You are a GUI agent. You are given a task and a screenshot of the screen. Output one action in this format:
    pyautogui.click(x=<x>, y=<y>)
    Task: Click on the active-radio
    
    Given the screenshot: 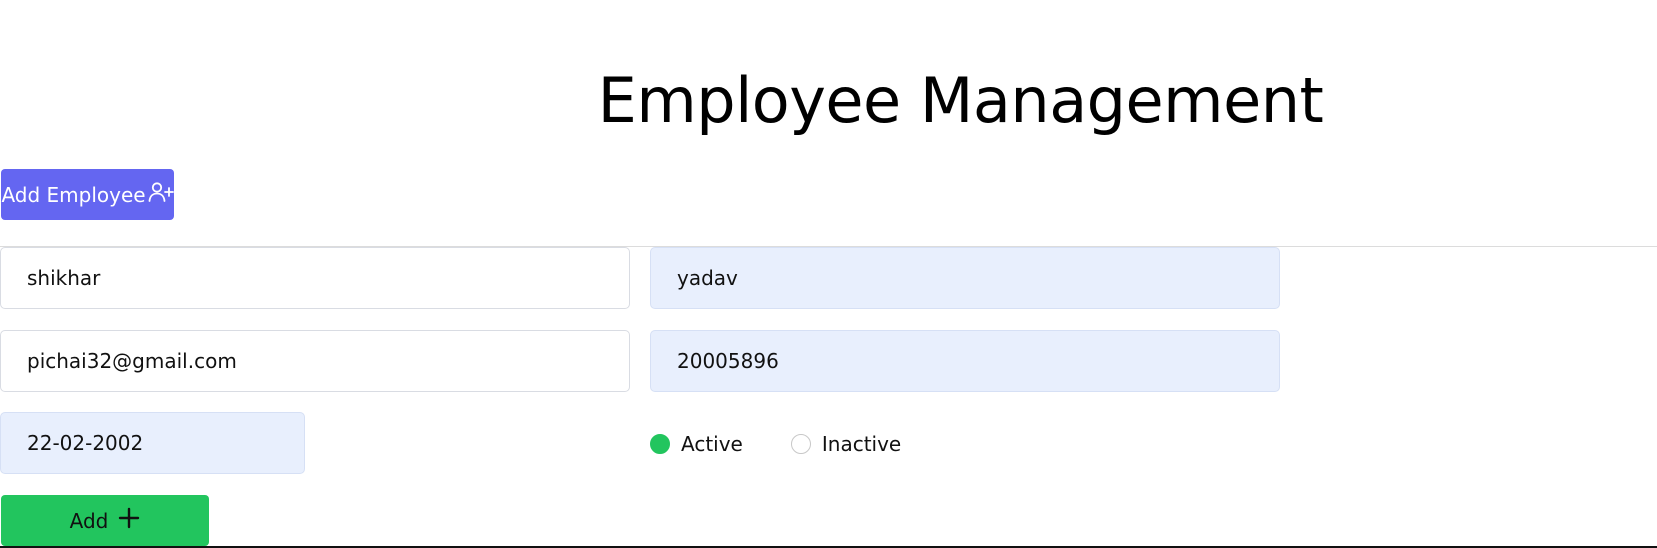 What is the action you would take?
    pyautogui.click(x=660, y=444)
    